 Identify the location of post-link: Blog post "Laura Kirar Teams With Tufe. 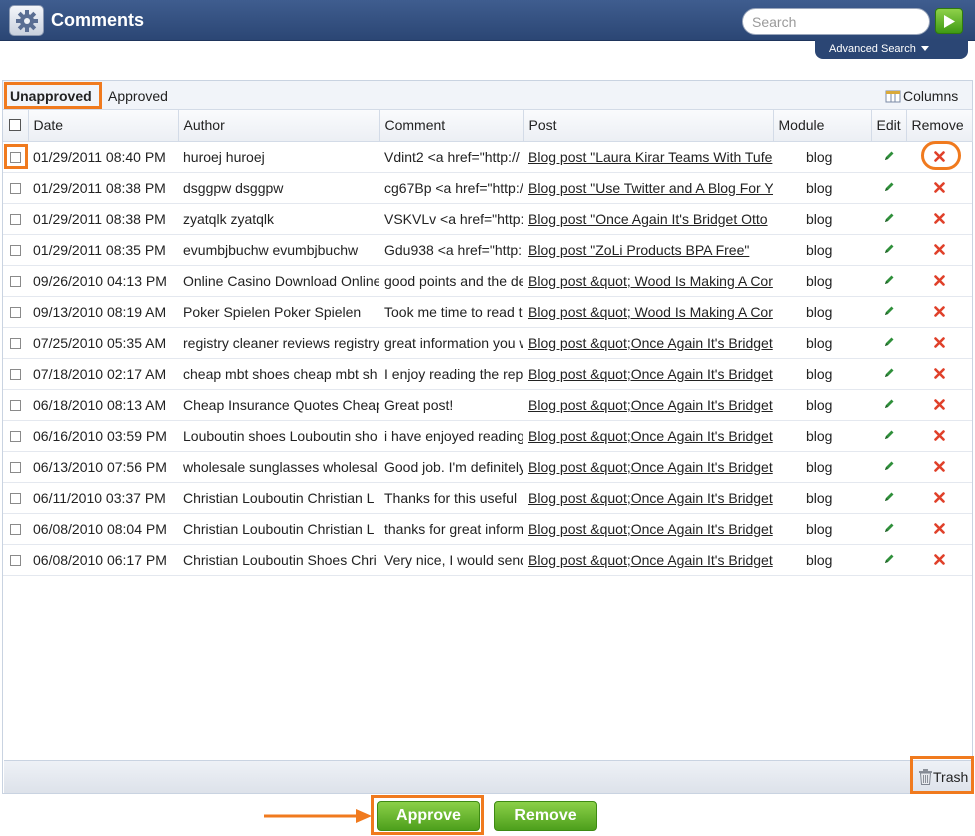
(650, 157).